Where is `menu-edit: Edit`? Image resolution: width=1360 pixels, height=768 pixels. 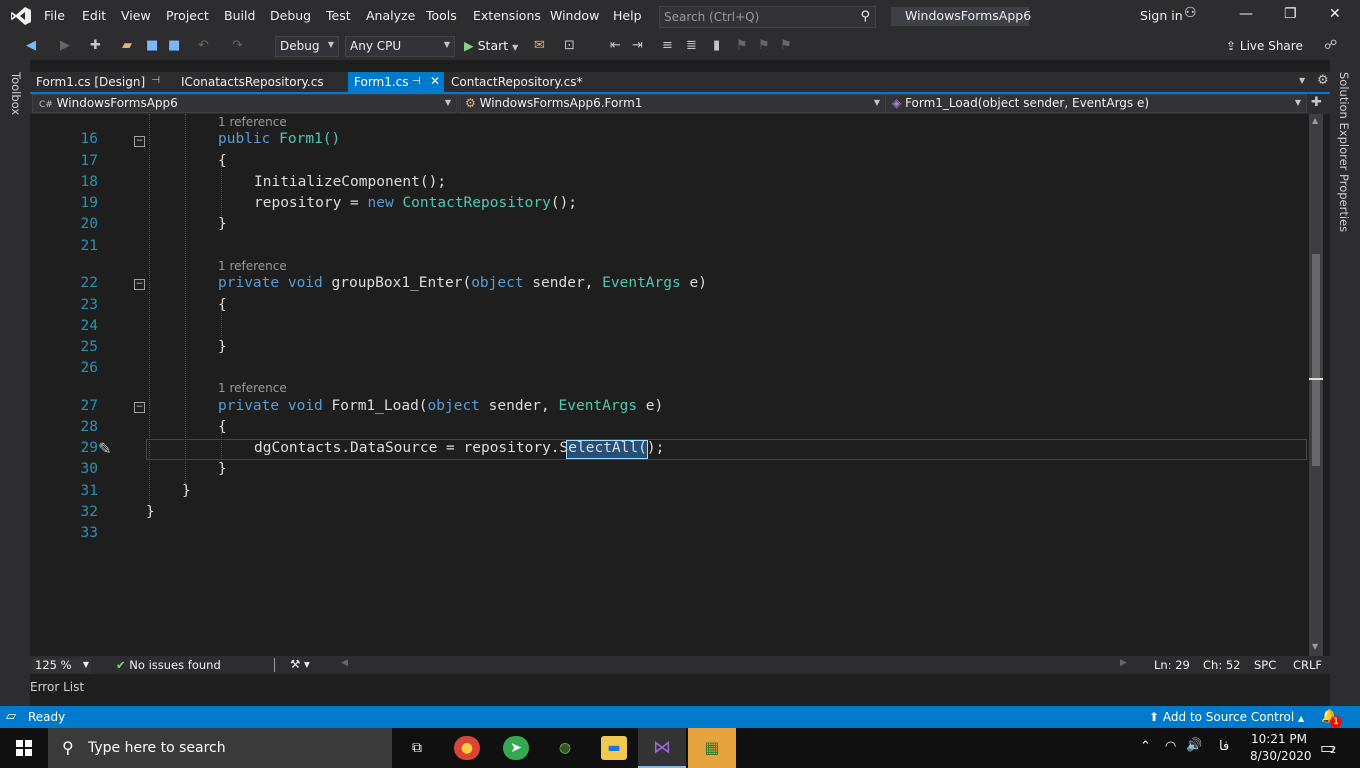 menu-edit: Edit is located at coordinates (94, 15).